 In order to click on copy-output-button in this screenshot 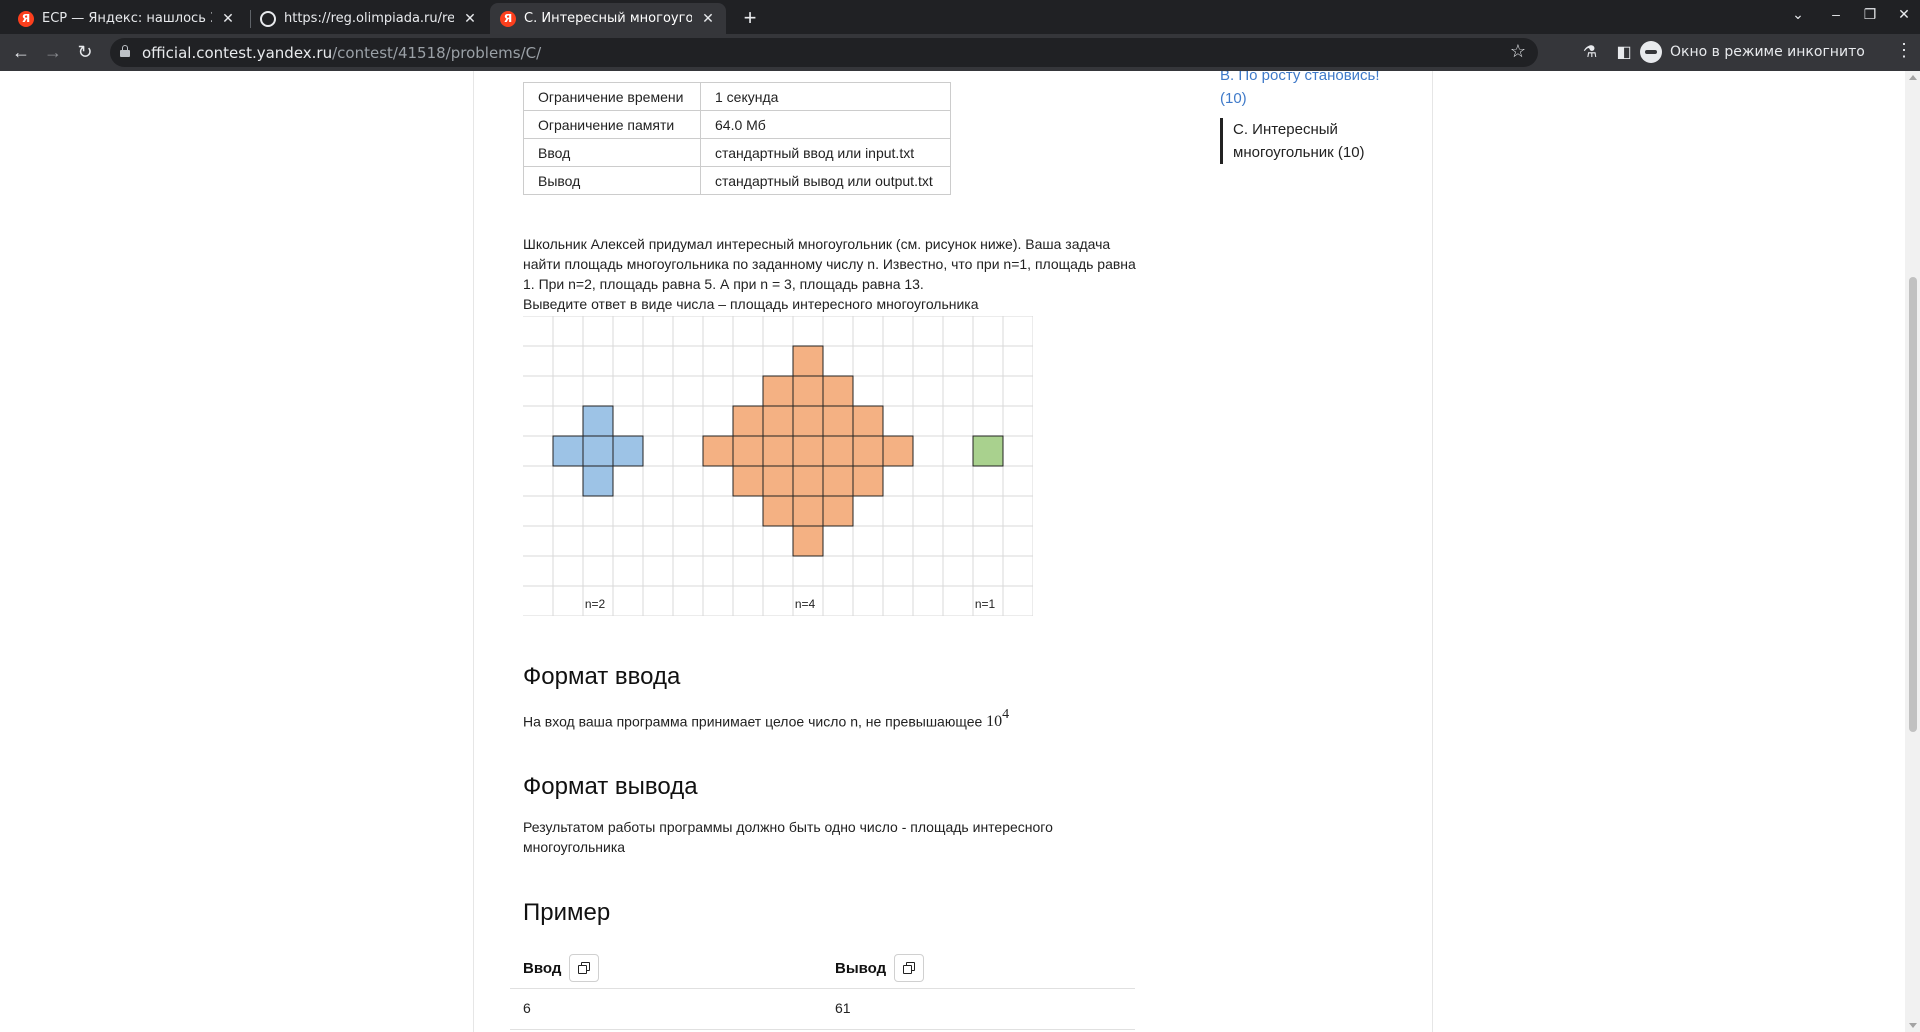, I will do `click(909, 968)`.